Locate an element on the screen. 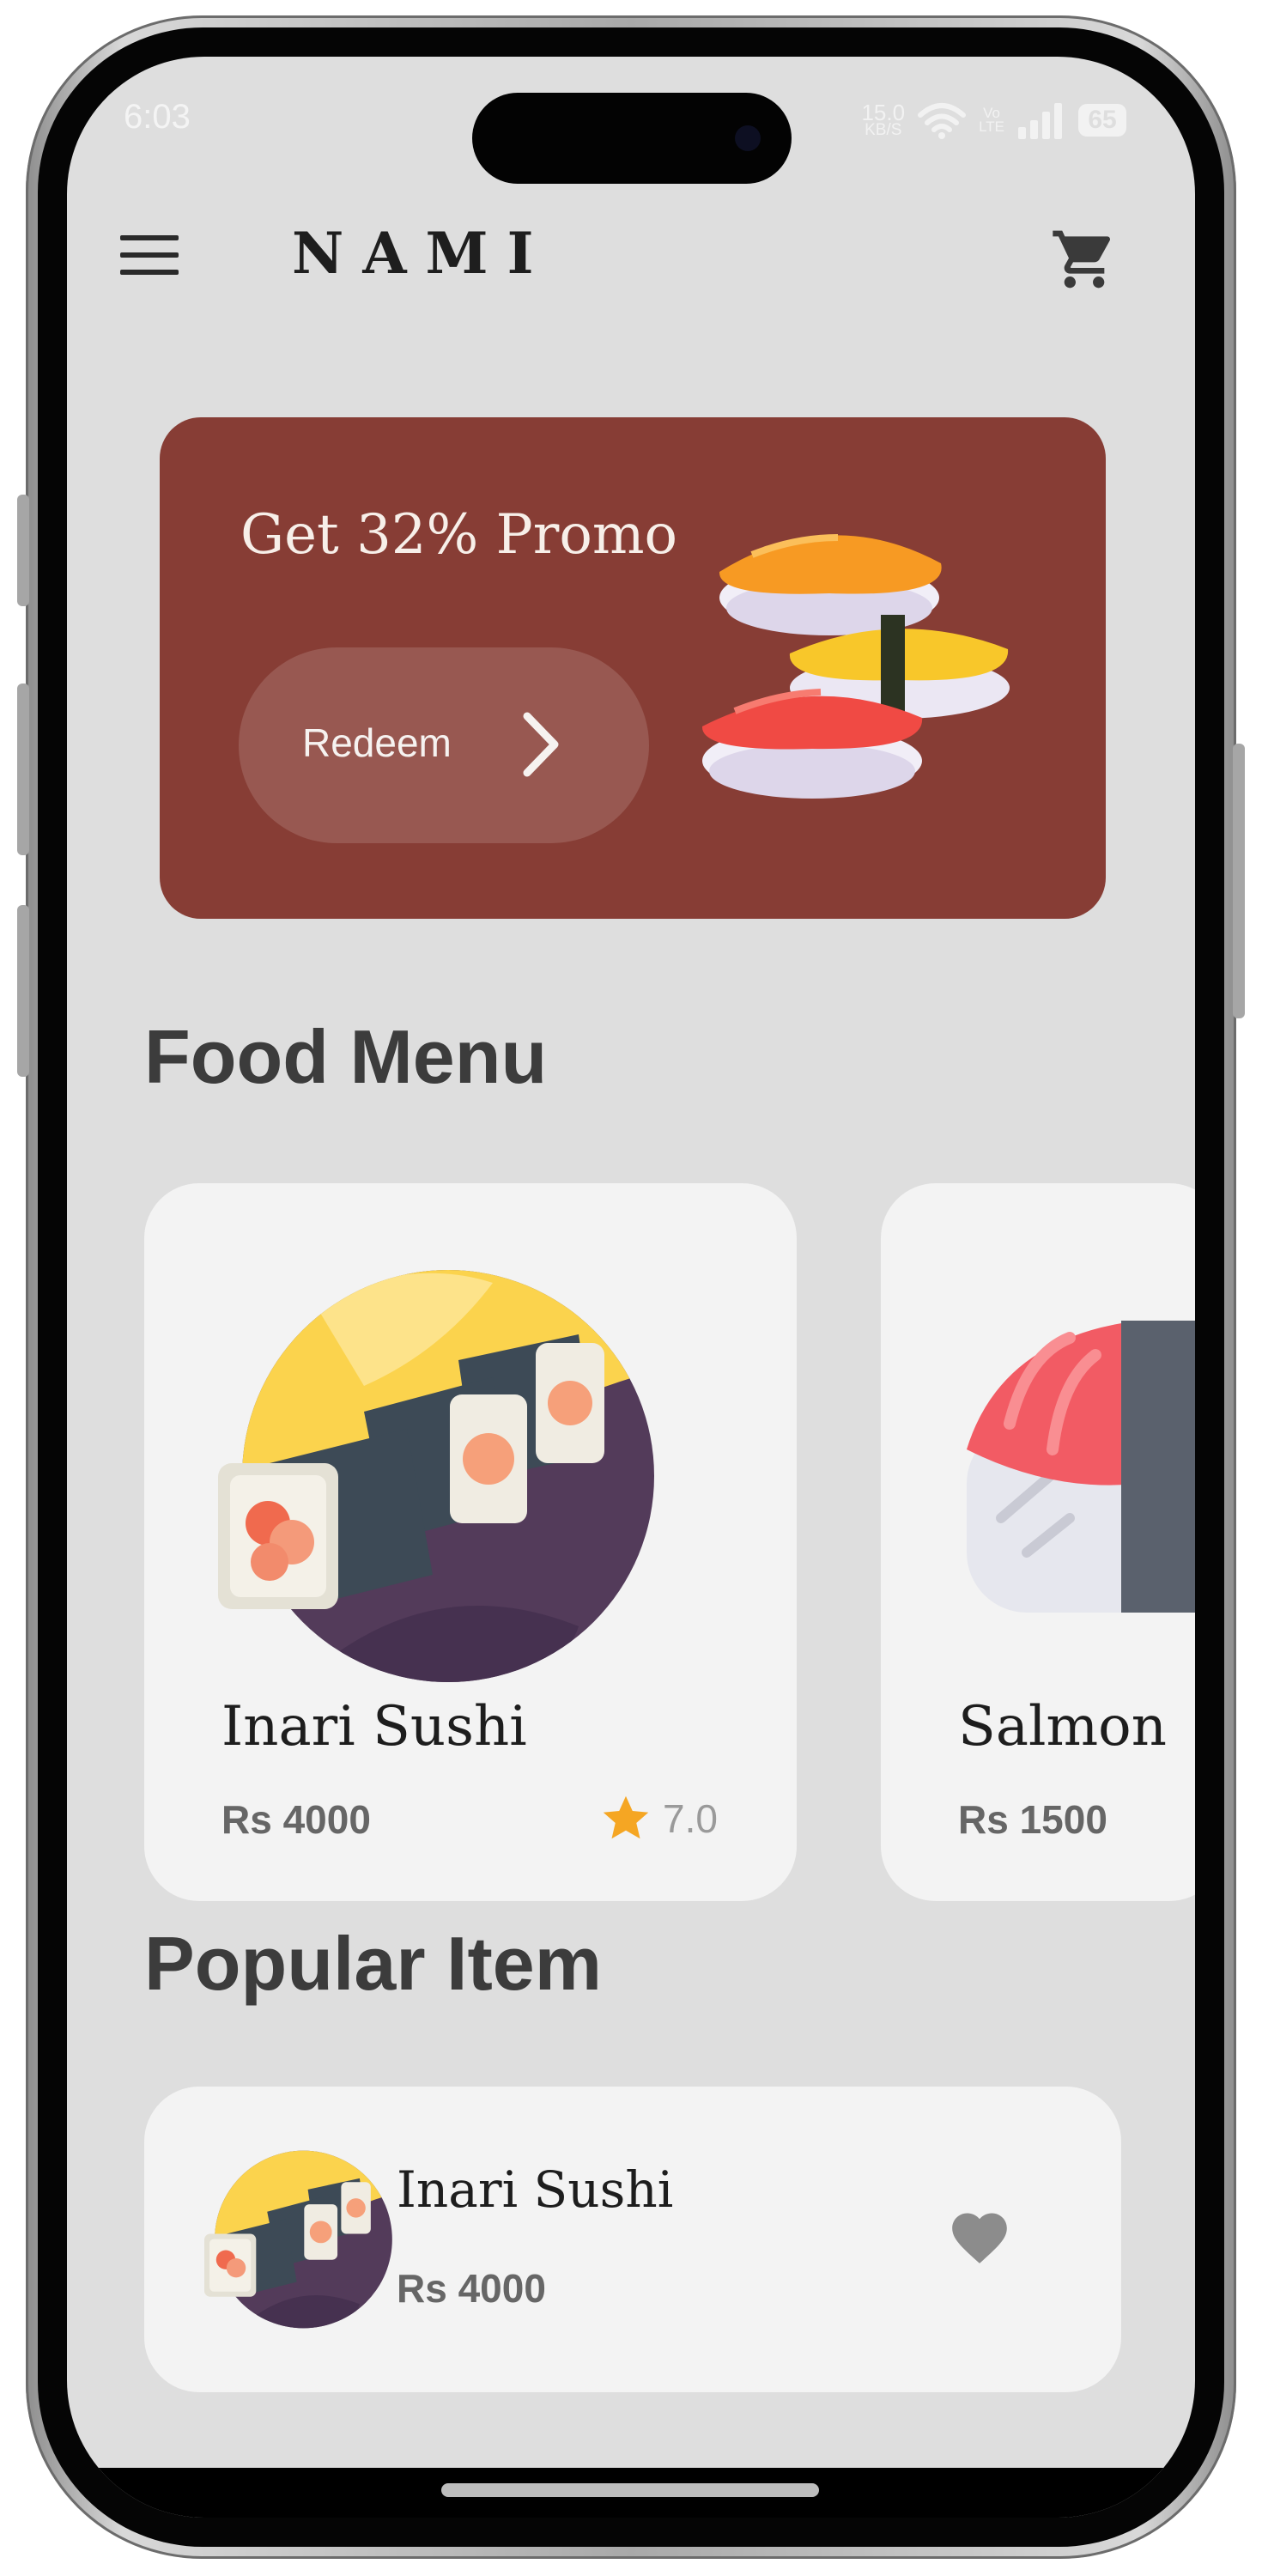 The width and height of the screenshot is (1262, 2576). food-item-rating: 7.0 is located at coordinates (658, 1819).